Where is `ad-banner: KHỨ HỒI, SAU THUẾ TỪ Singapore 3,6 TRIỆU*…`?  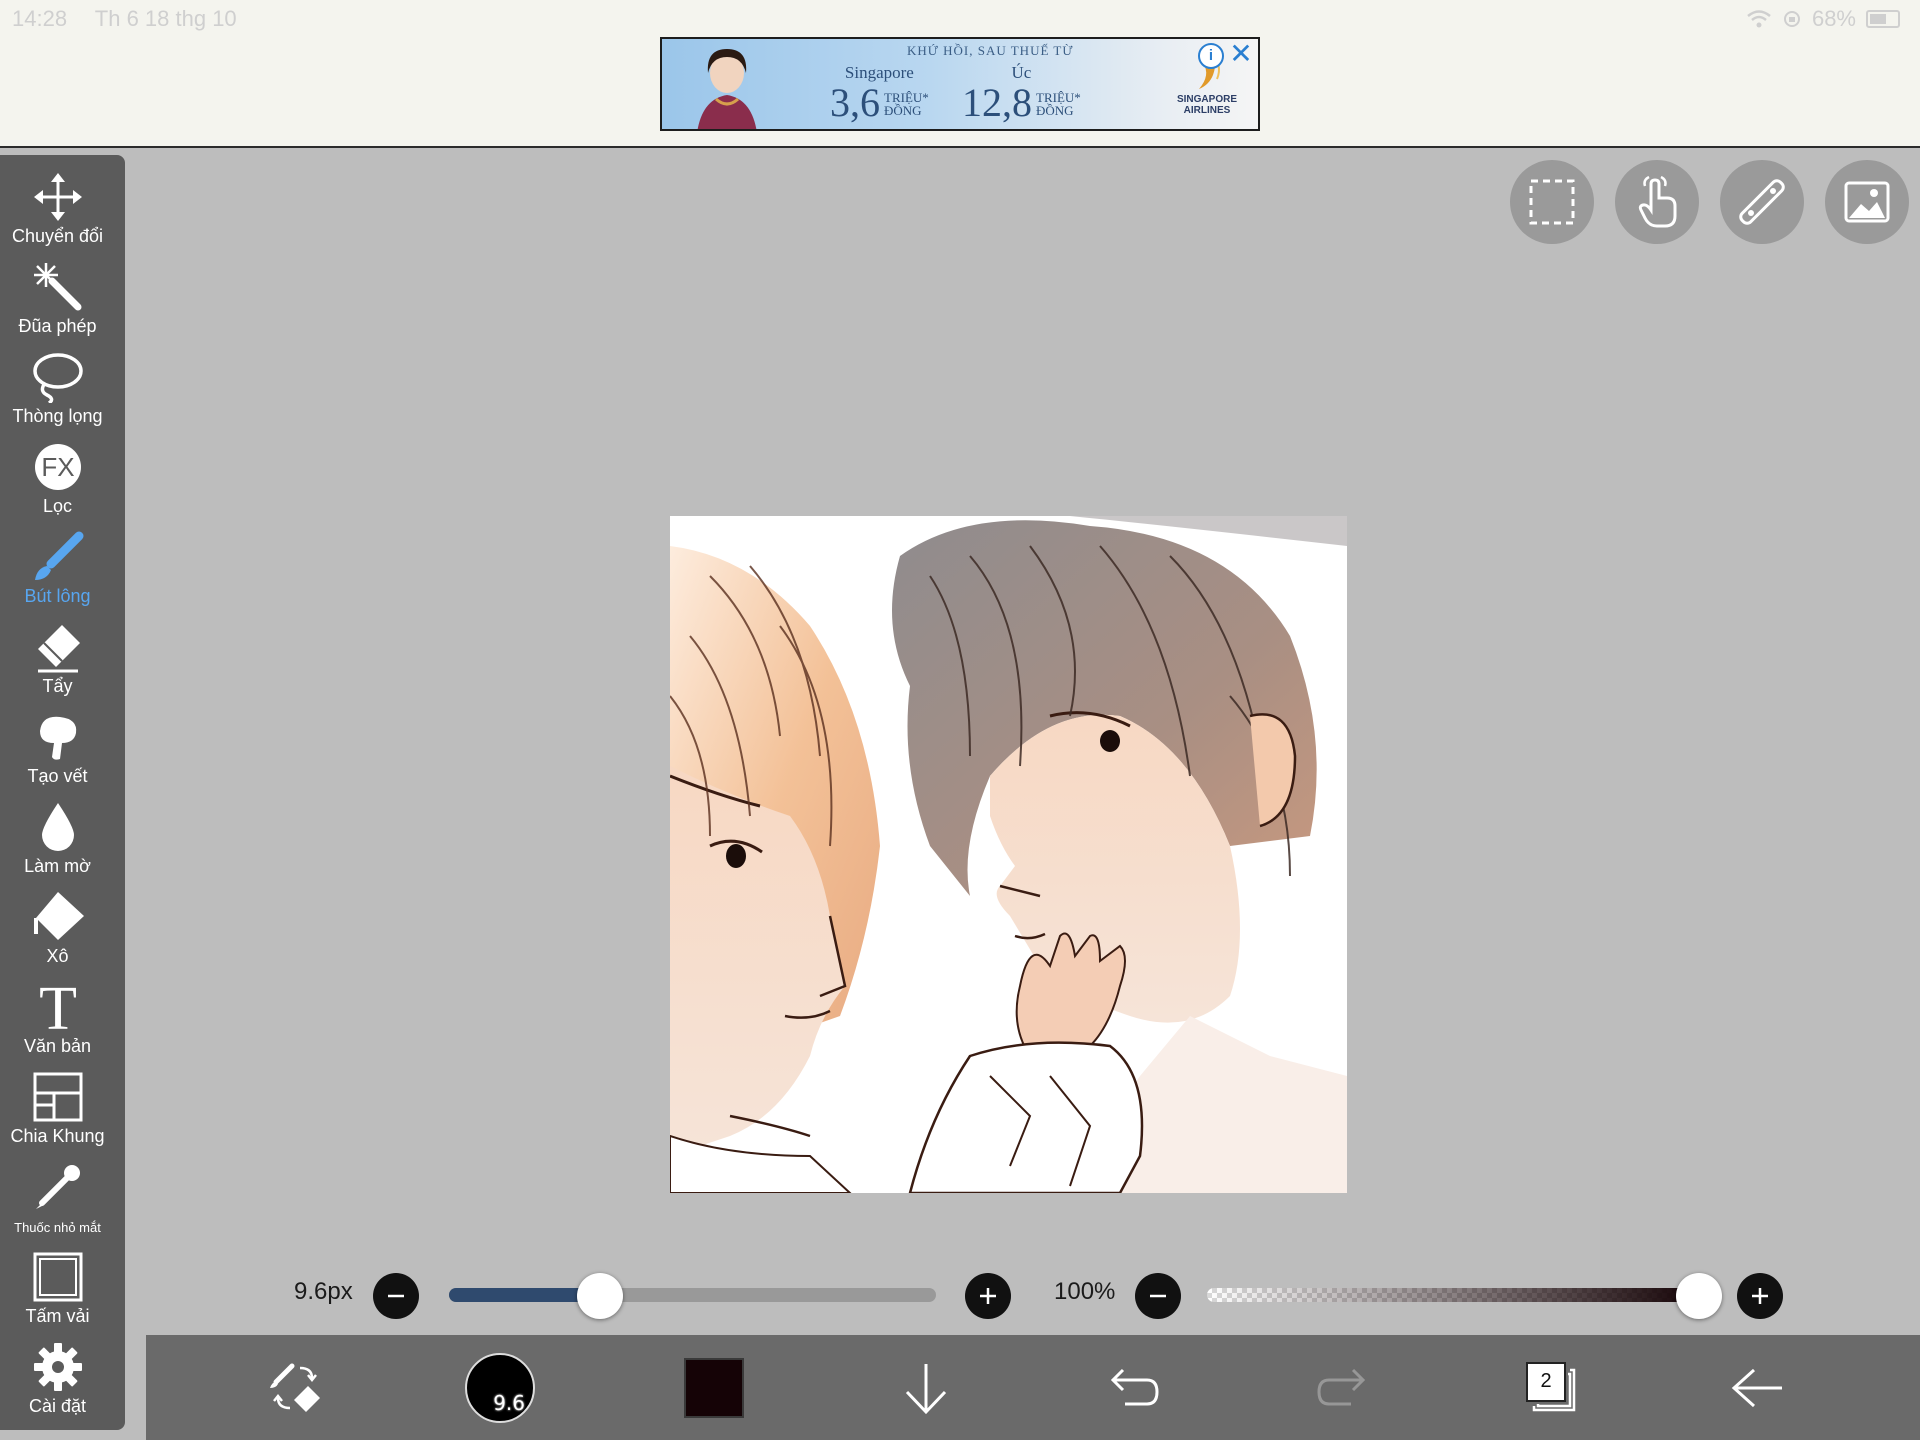
ad-banner: KHỨ HỒI, SAU THUẾ TỪ Singapore 3,6 TRIỆU*… is located at coordinates (960, 84).